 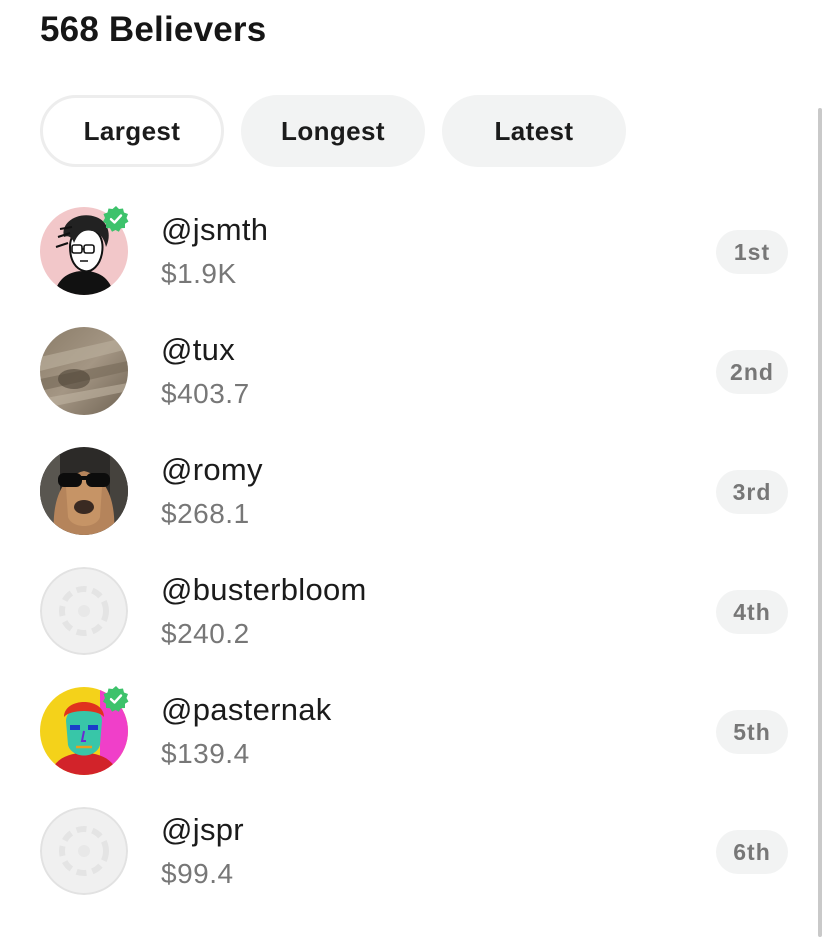 What do you see at coordinates (752, 732) in the screenshot?
I see `rank-badge: 5th` at bounding box center [752, 732].